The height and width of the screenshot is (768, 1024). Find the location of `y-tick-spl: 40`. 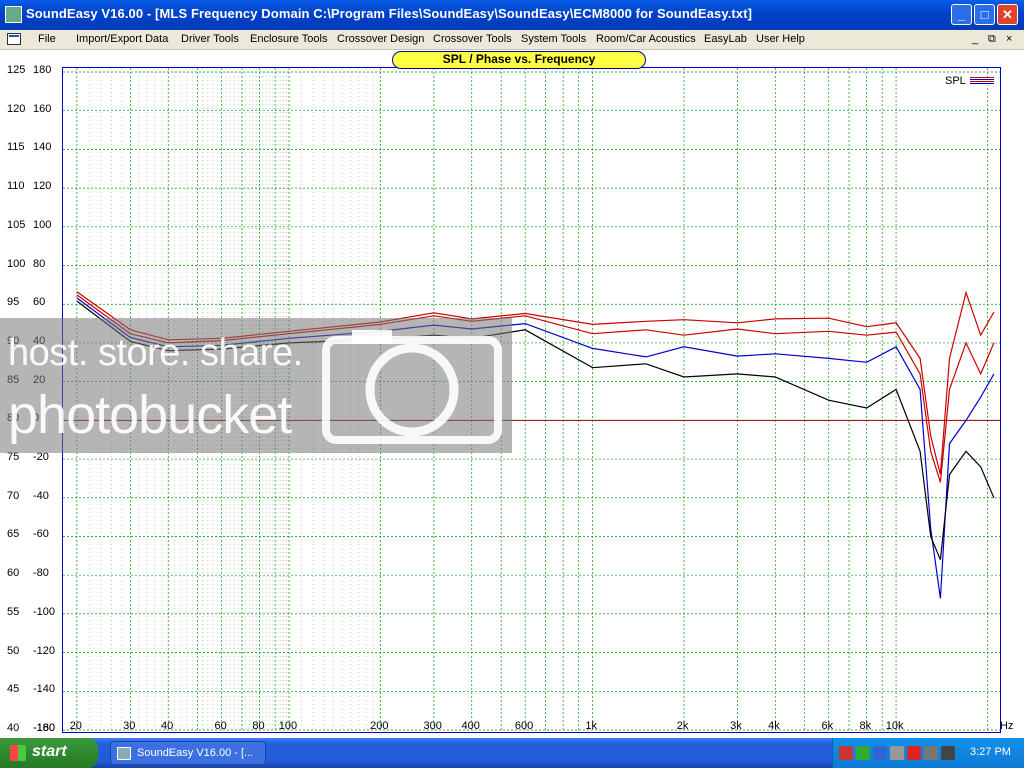

y-tick-spl: 40 is located at coordinates (13, 728).